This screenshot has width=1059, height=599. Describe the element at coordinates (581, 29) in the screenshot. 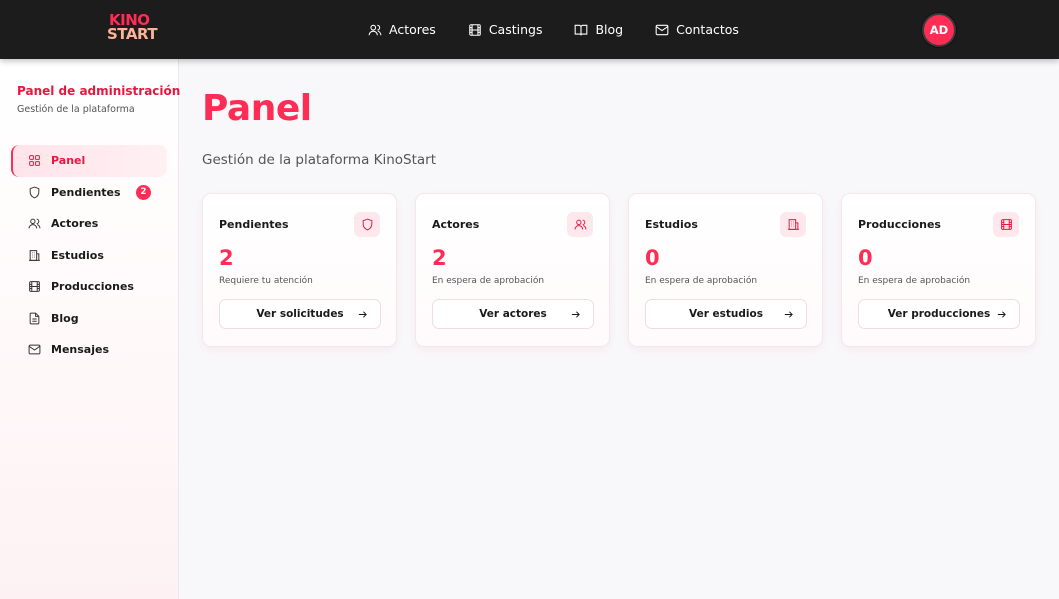

I see `book-icon` at that location.